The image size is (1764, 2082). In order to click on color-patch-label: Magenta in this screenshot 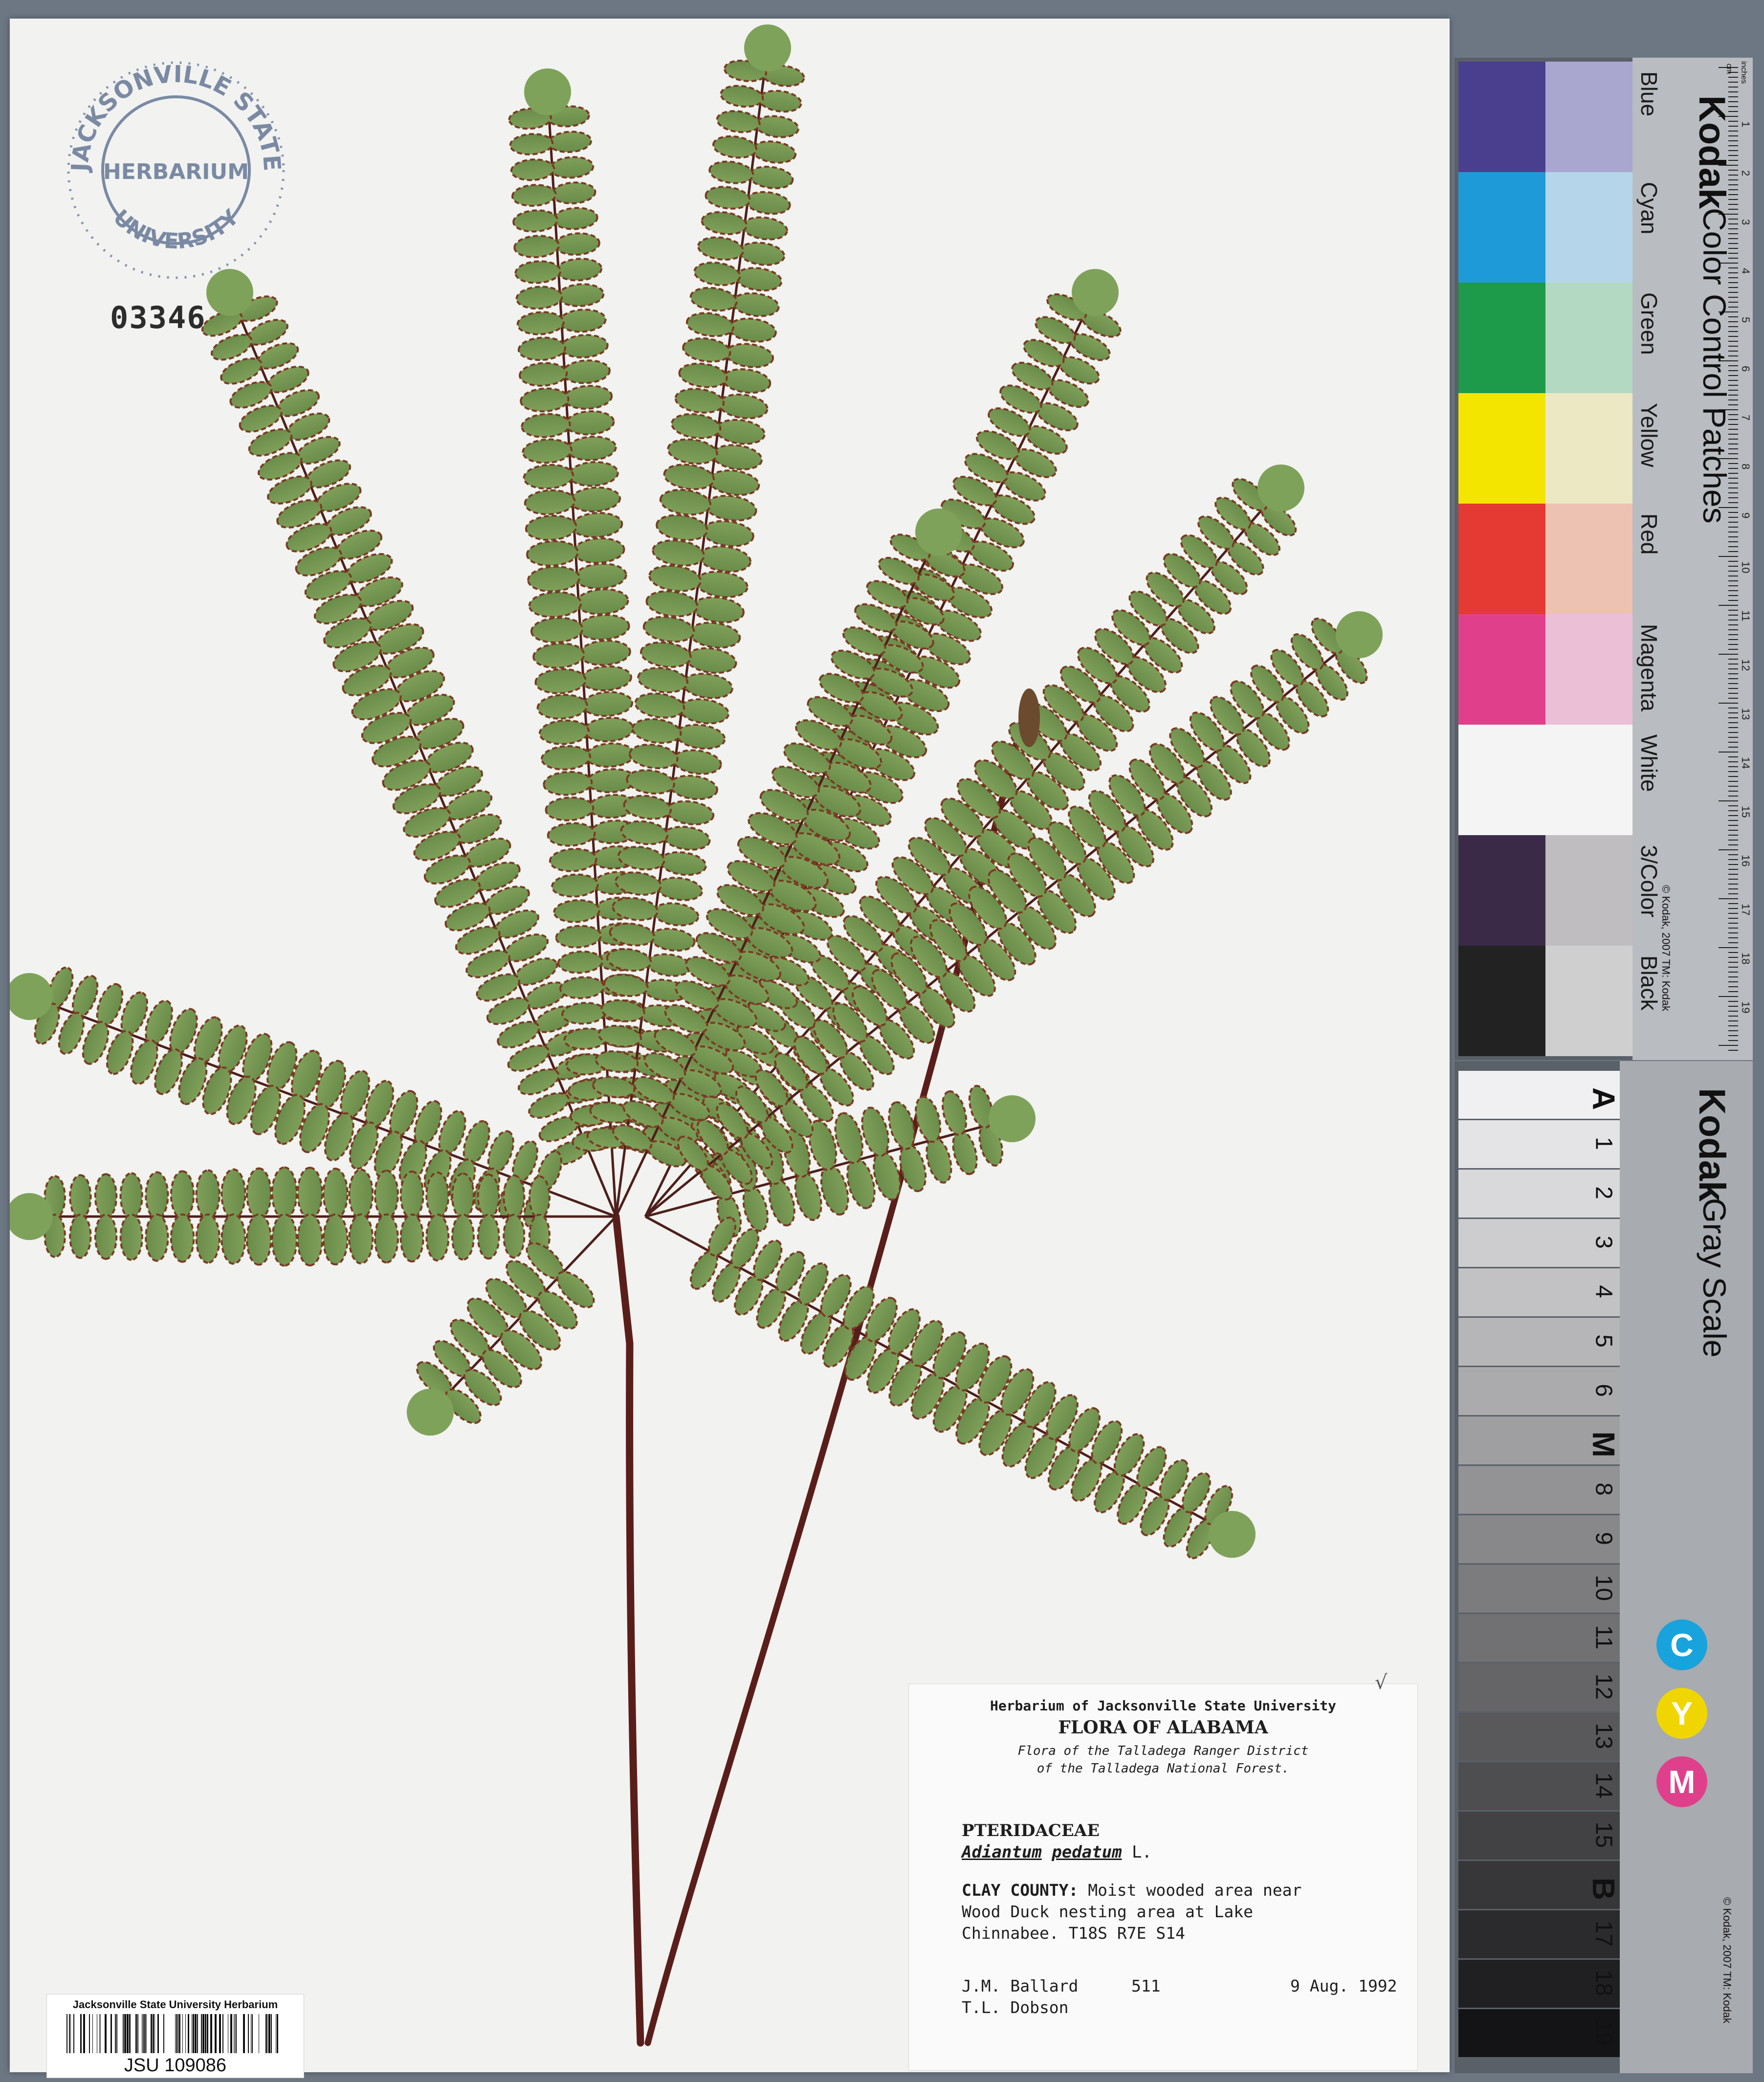, I will do `click(1649, 668)`.